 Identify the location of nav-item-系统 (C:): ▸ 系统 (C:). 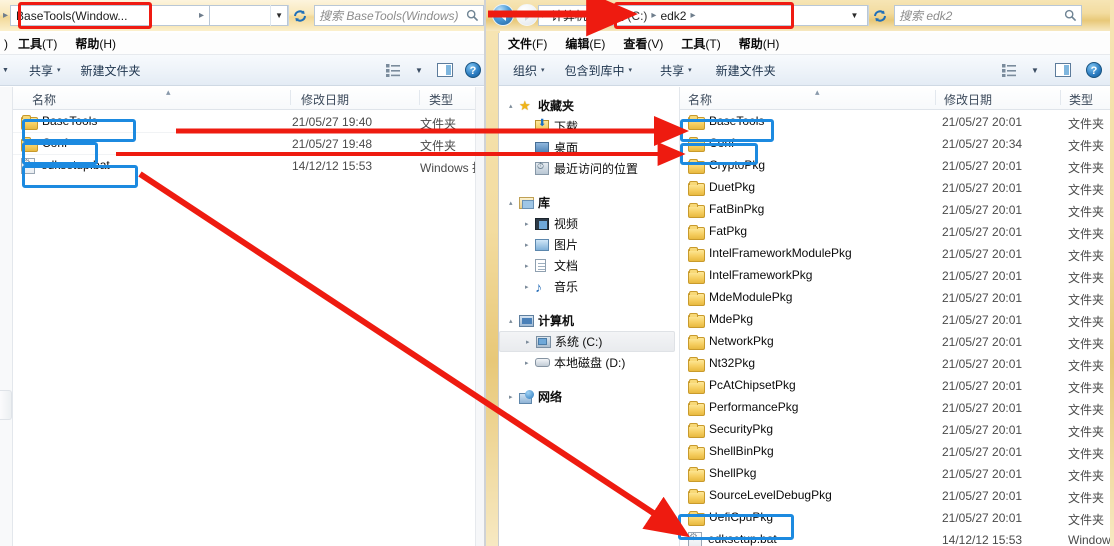
(587, 341).